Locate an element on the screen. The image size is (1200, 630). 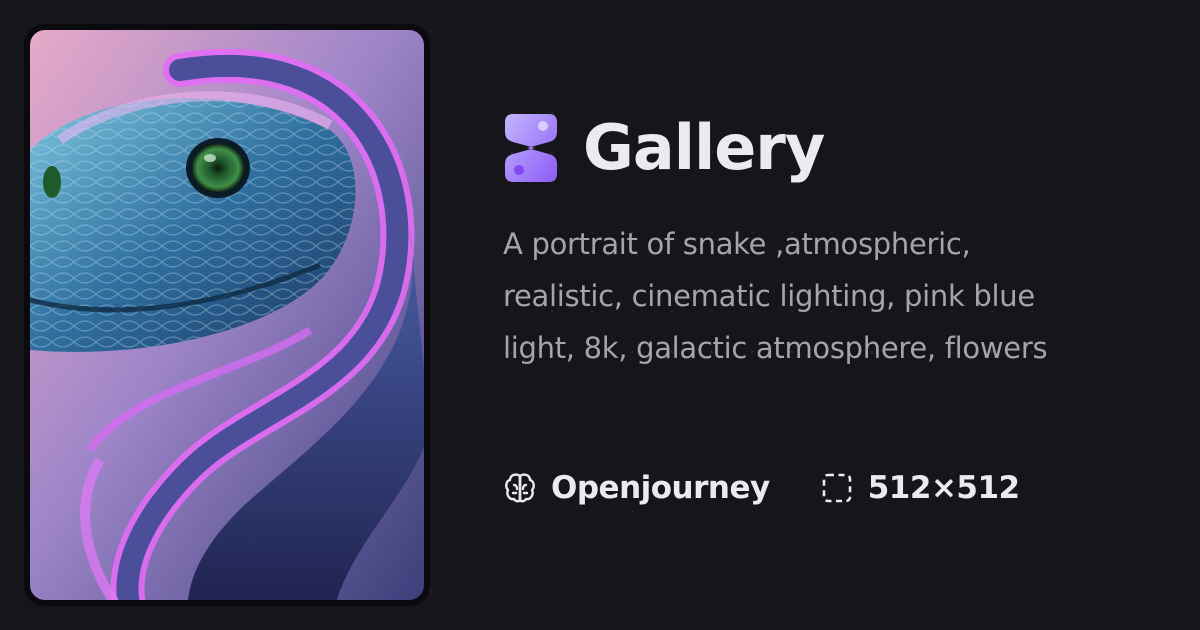
dashed-square-icon is located at coordinates (837, 488).